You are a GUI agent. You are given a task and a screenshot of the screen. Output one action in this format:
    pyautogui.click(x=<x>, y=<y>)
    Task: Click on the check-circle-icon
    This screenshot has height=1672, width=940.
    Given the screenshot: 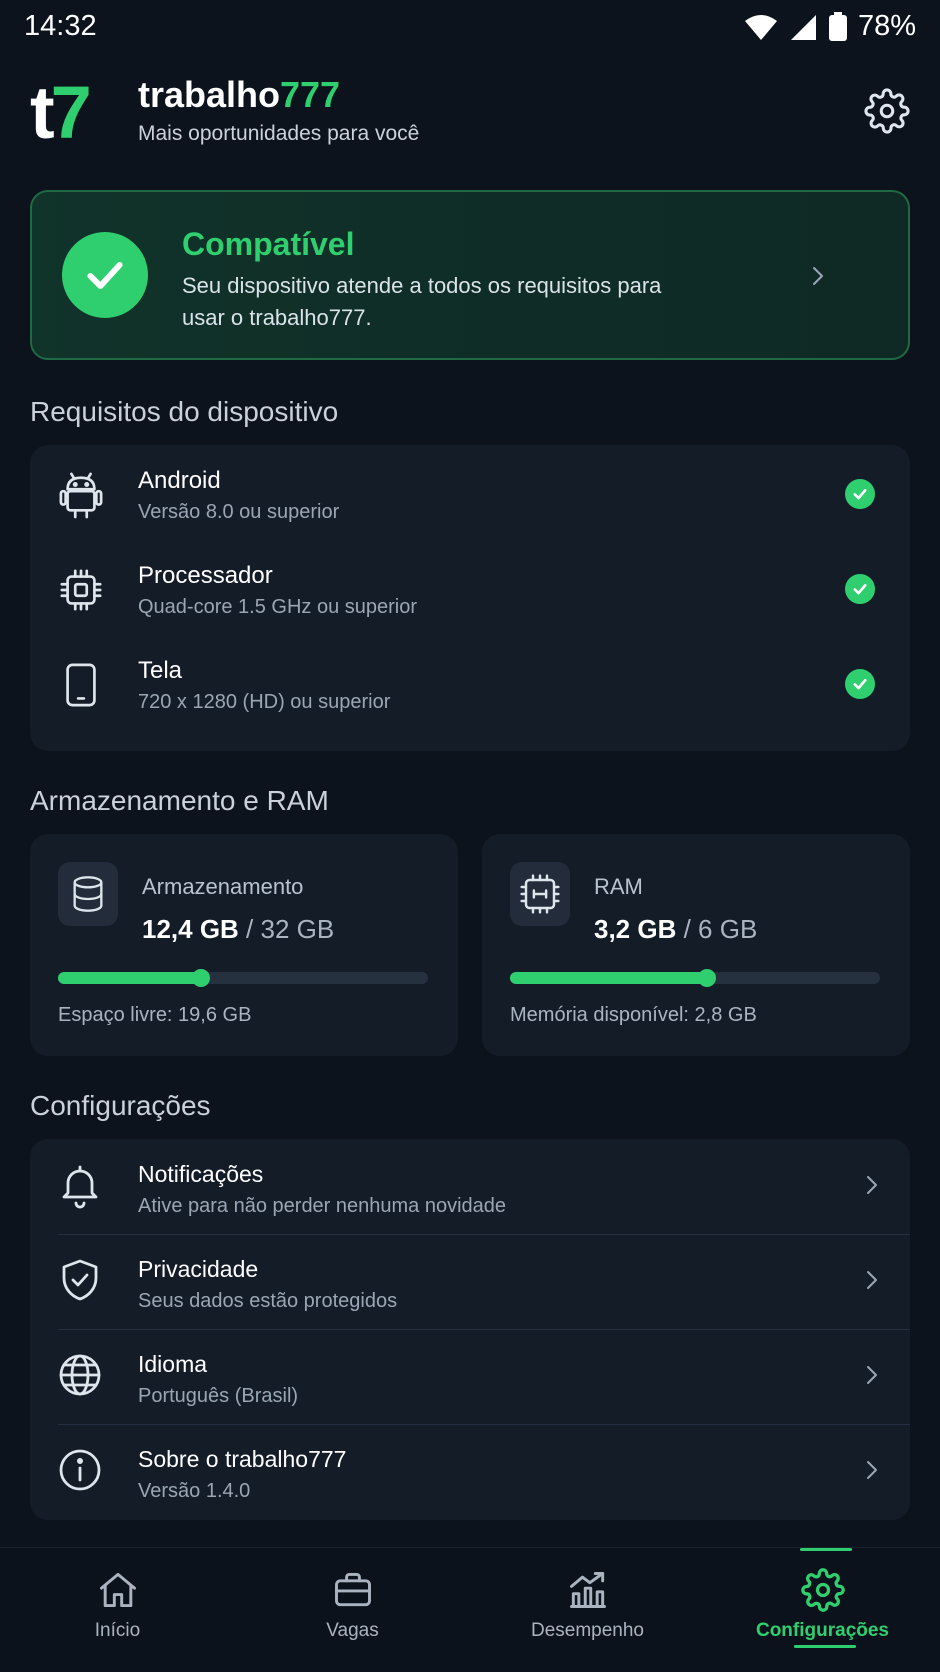 What is the action you would take?
    pyautogui.click(x=105, y=275)
    